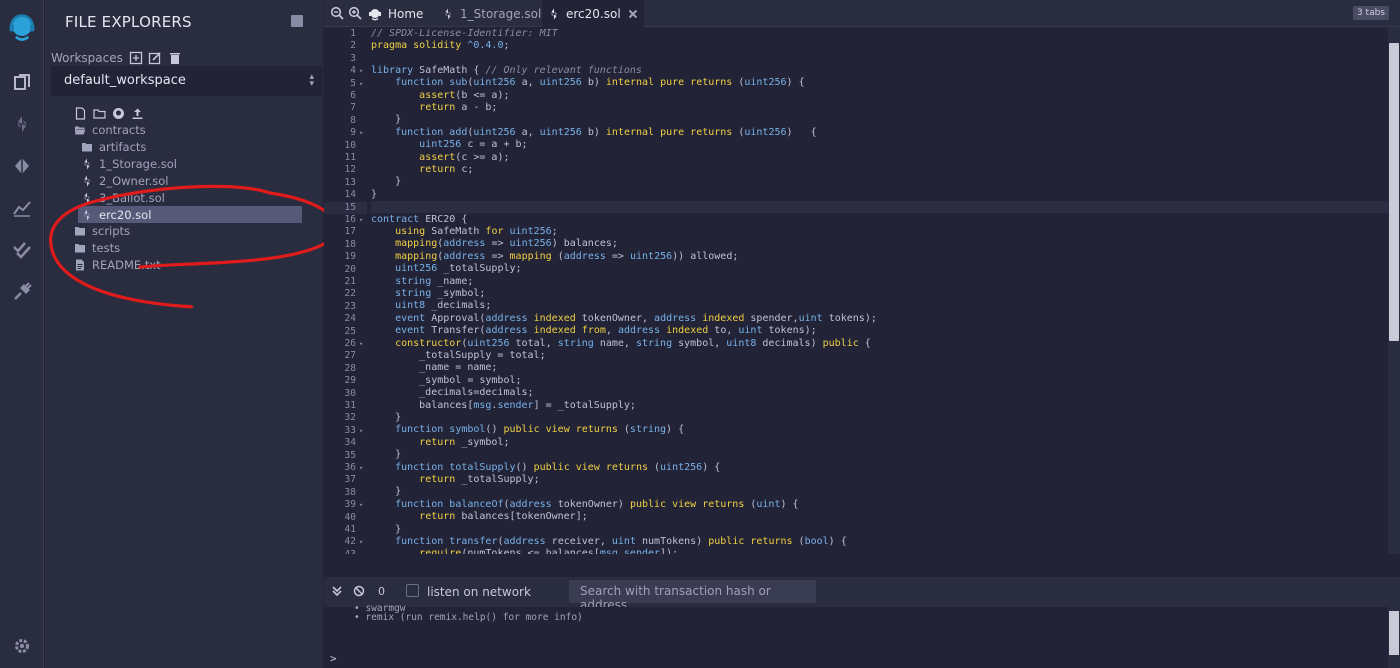 This screenshot has width=1400, height=668. I want to click on tab-home: Home, so click(399, 13).